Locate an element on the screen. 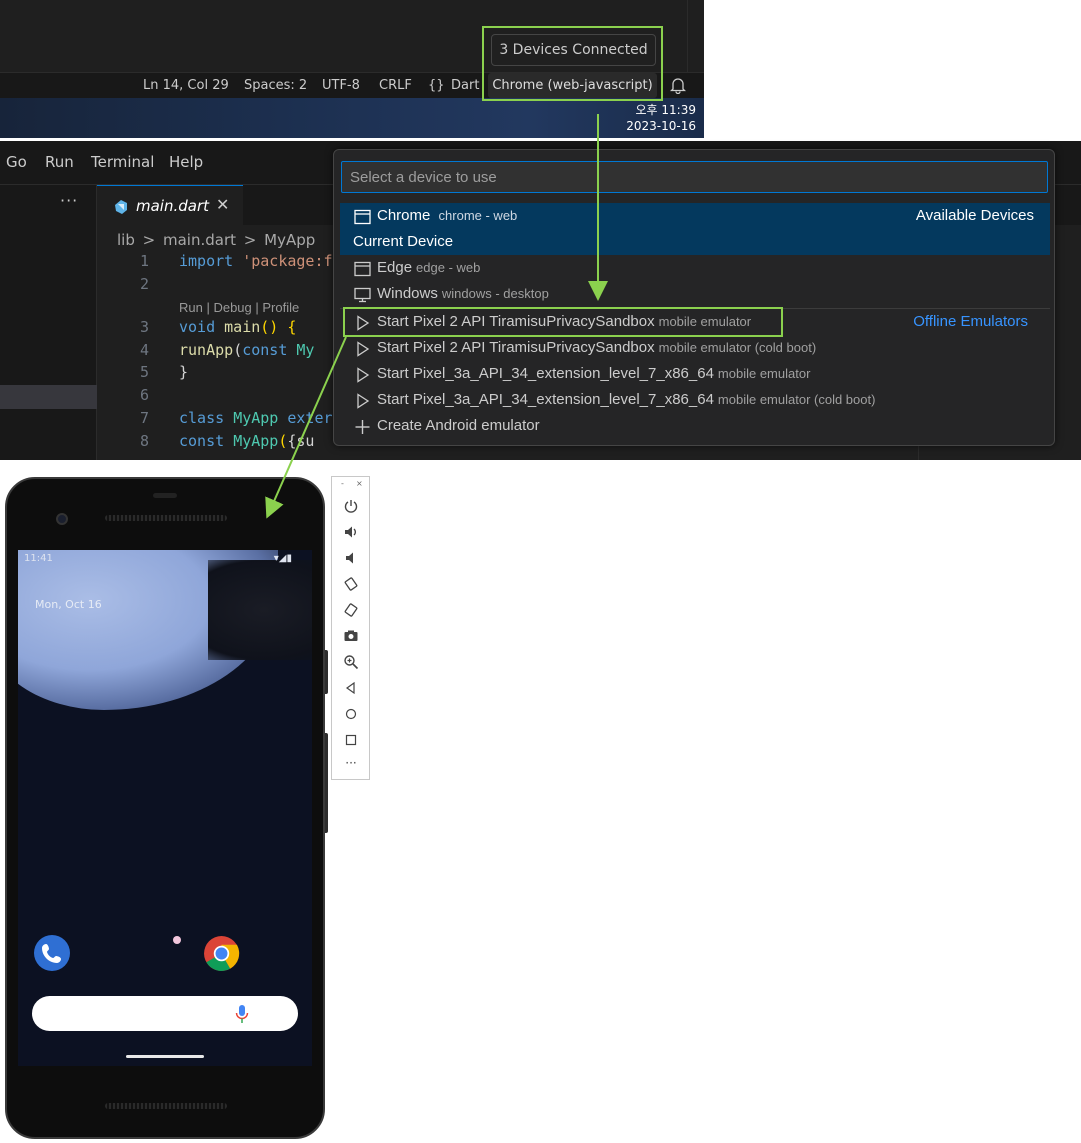  line-number: 7 is located at coordinates (144, 418).